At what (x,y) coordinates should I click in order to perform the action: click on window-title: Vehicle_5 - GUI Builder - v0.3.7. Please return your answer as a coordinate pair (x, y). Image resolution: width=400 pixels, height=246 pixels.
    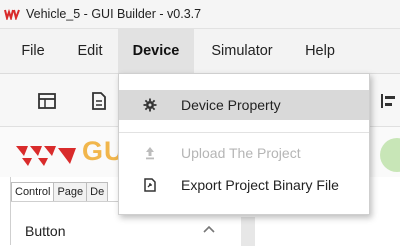
    Looking at the image, I should click on (114, 14).